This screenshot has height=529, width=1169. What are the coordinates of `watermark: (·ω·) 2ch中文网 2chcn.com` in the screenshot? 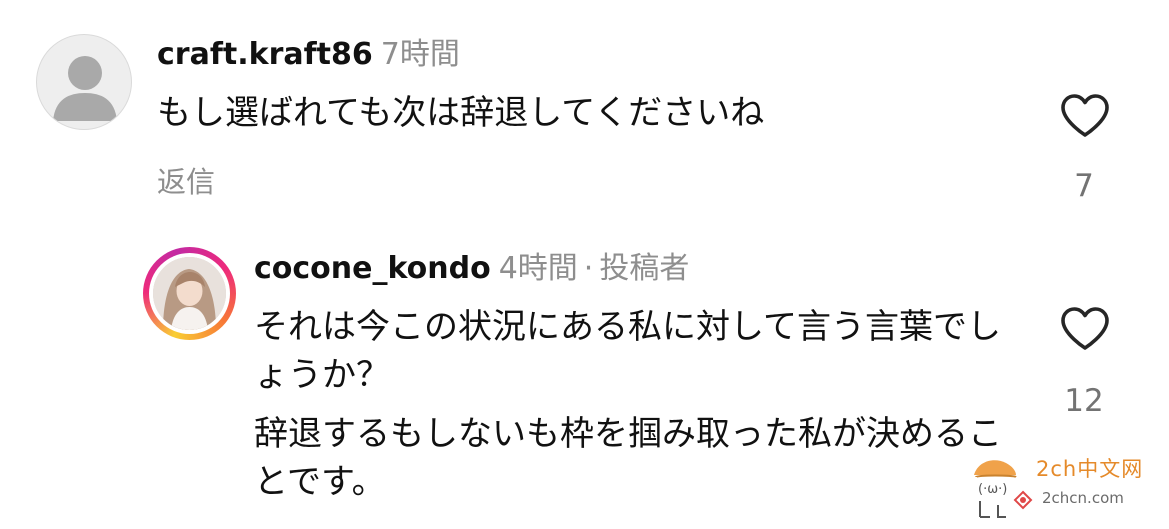 It's located at (1069, 489).